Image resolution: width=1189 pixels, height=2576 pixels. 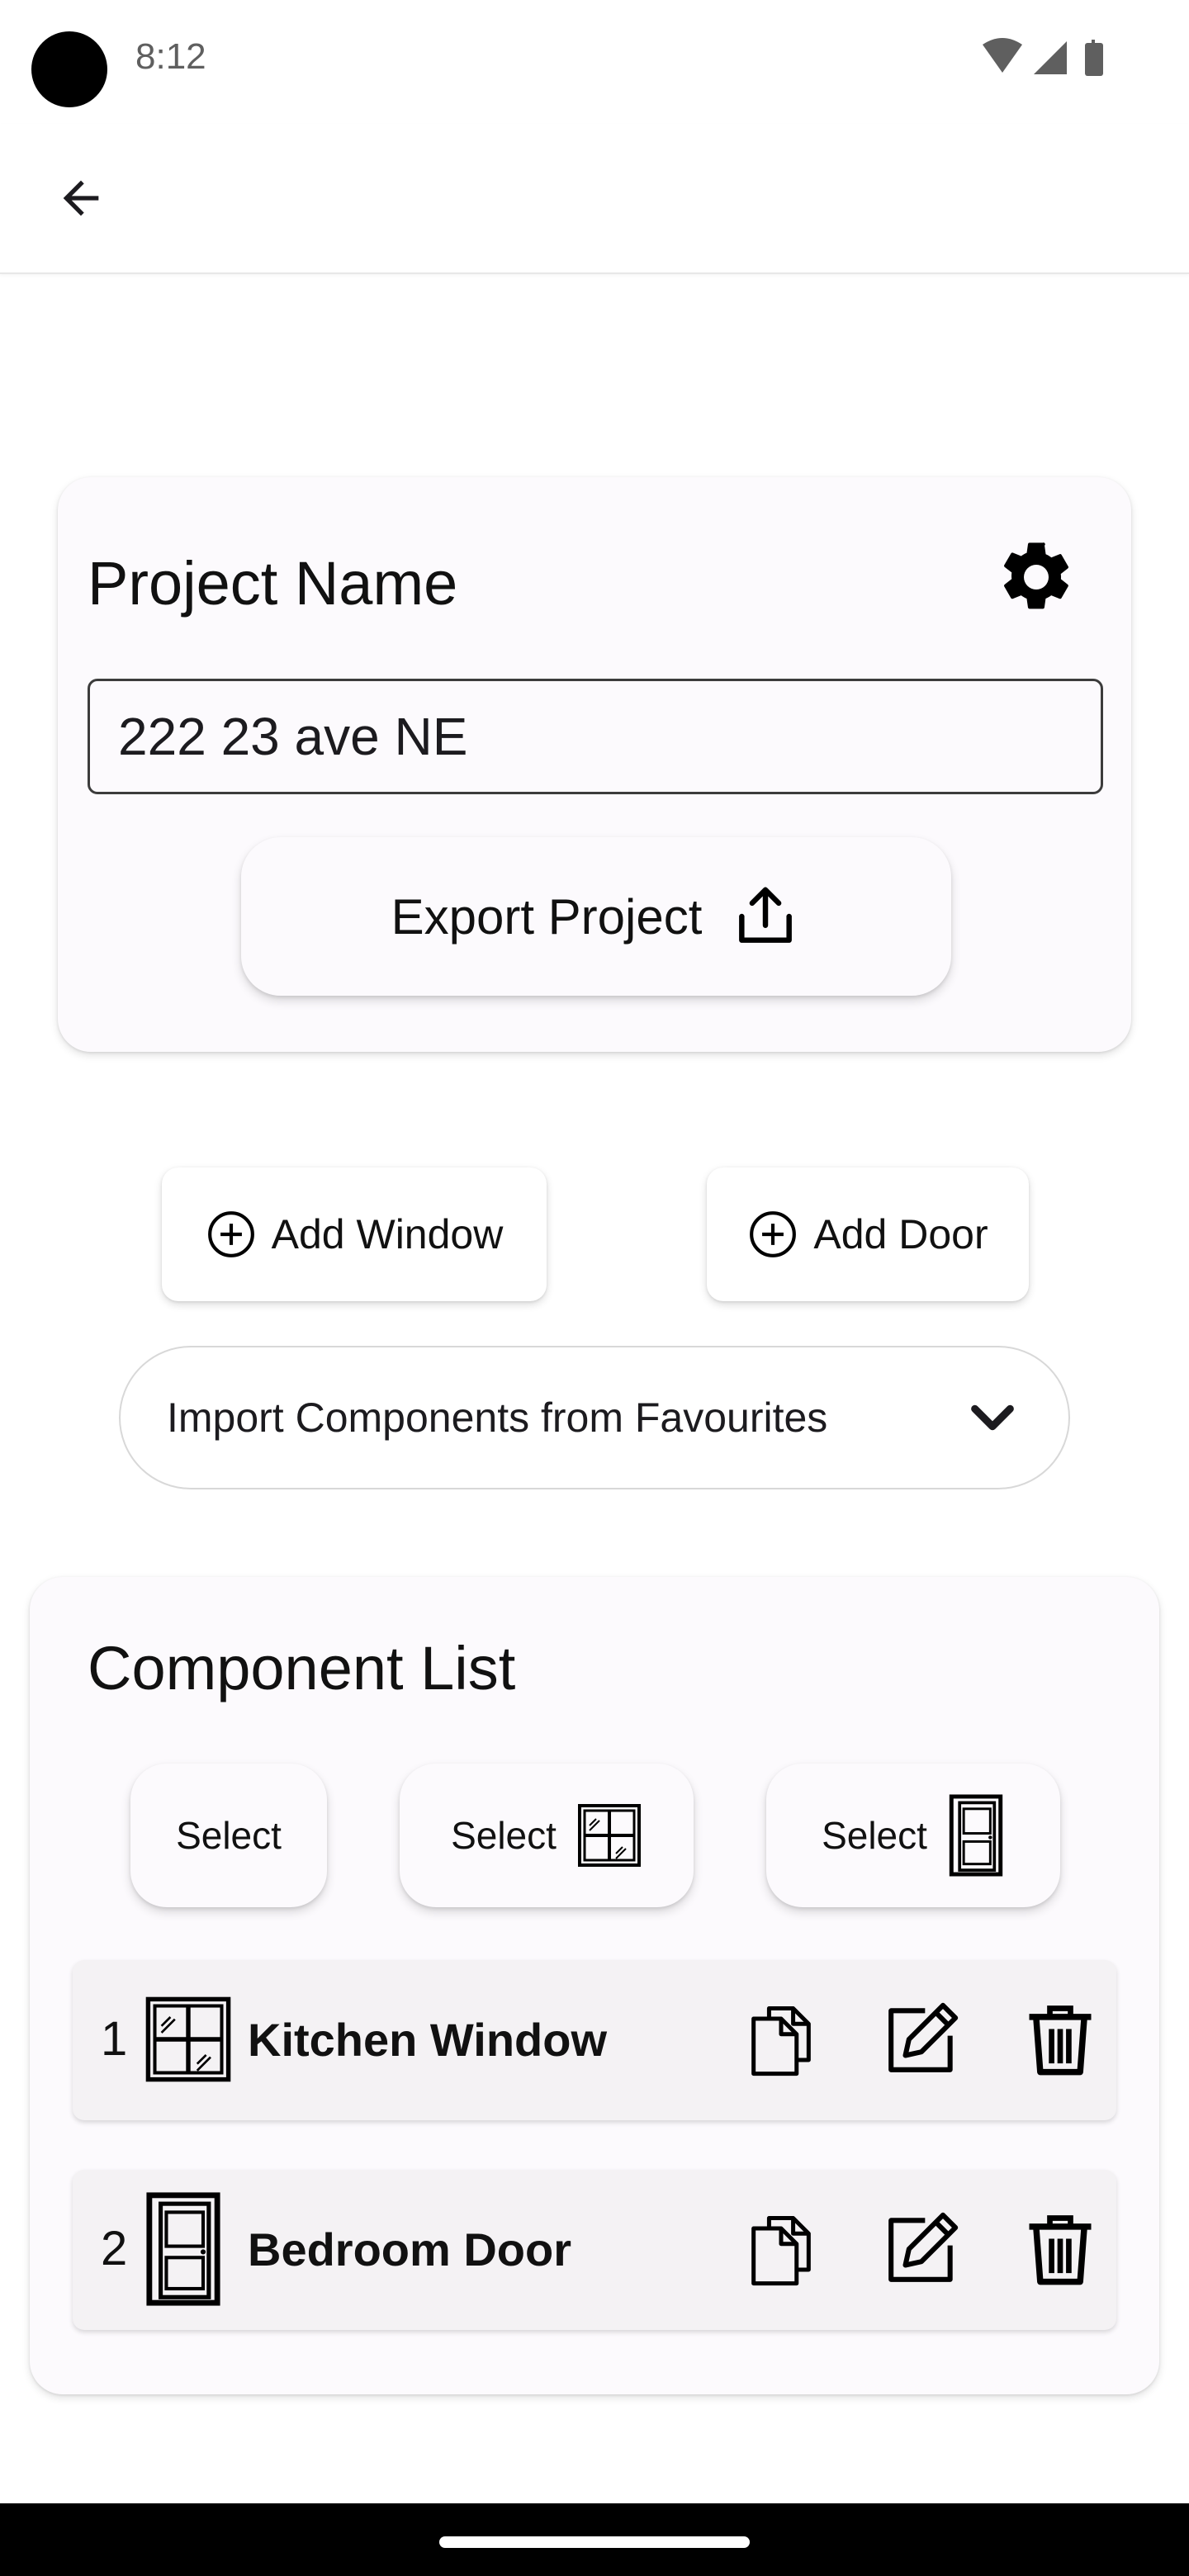 I want to click on export-project-button: Export Project, so click(x=596, y=916).